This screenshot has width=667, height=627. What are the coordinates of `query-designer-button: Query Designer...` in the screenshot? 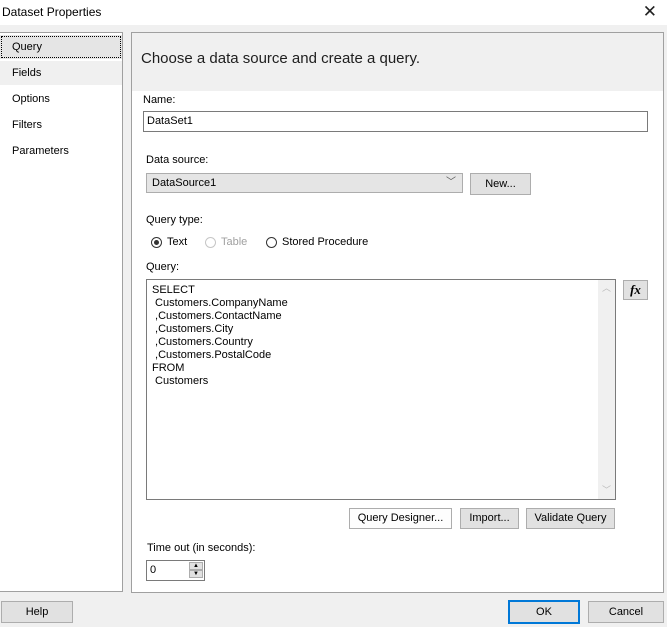 It's located at (400, 518).